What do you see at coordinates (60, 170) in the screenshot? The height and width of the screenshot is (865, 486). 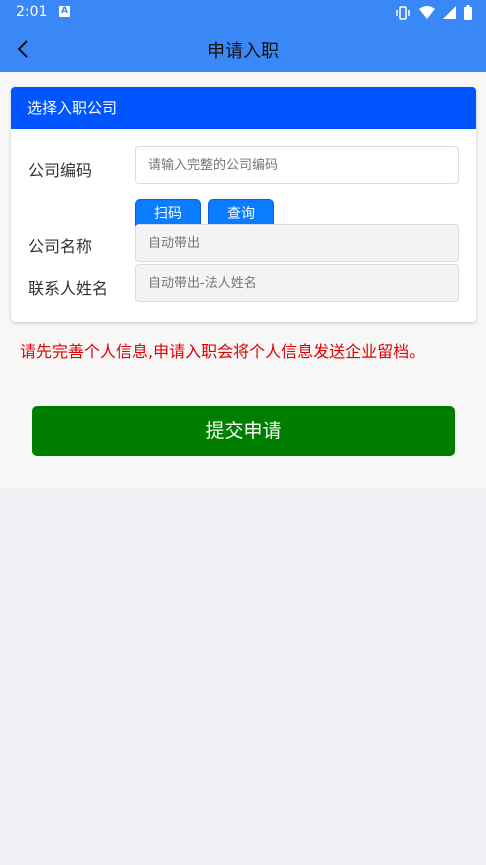 I see `company-code-label: 公司编码` at bounding box center [60, 170].